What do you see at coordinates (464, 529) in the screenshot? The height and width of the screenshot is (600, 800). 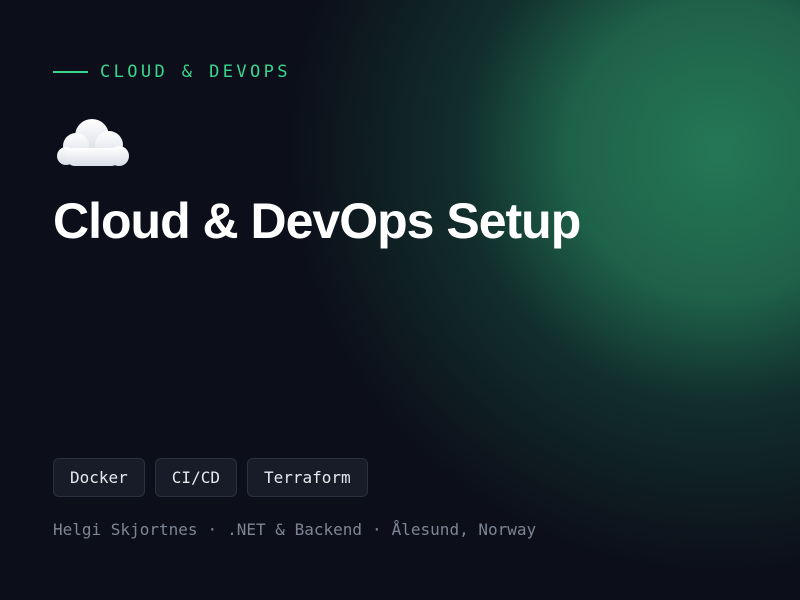 I see `author-location: Ålesund, Norway` at bounding box center [464, 529].